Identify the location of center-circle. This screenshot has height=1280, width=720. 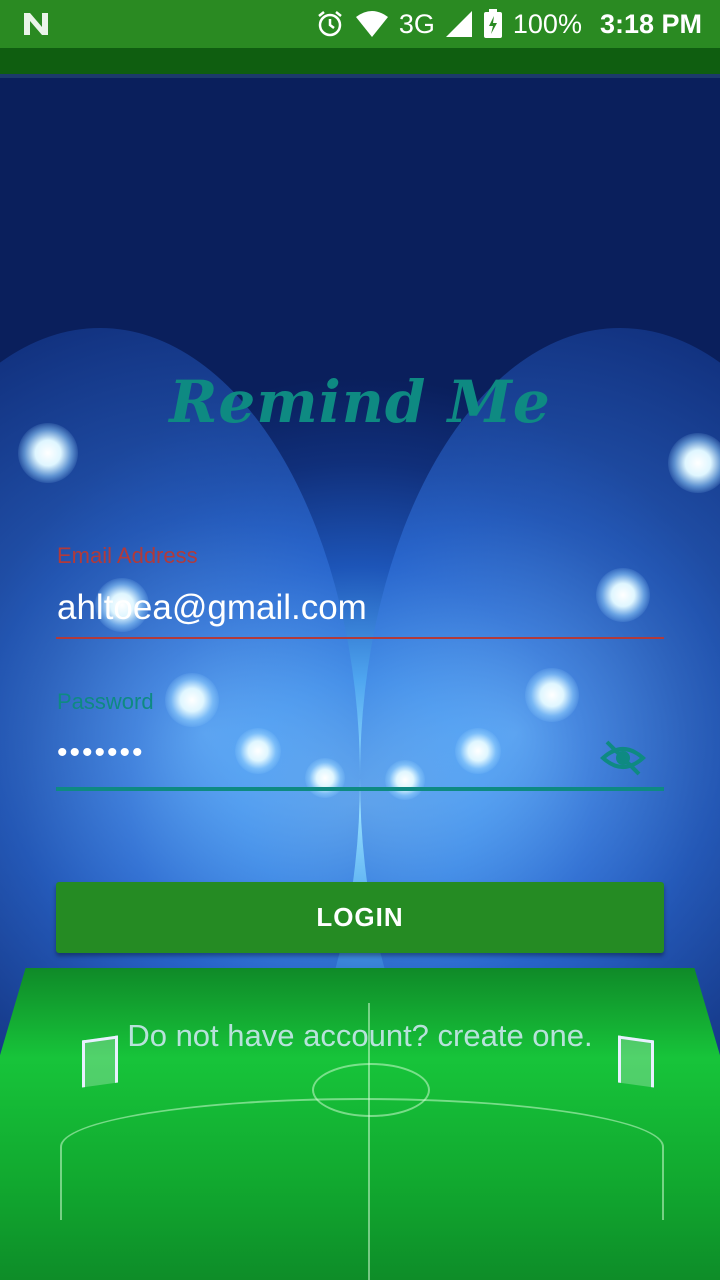
(371, 1090).